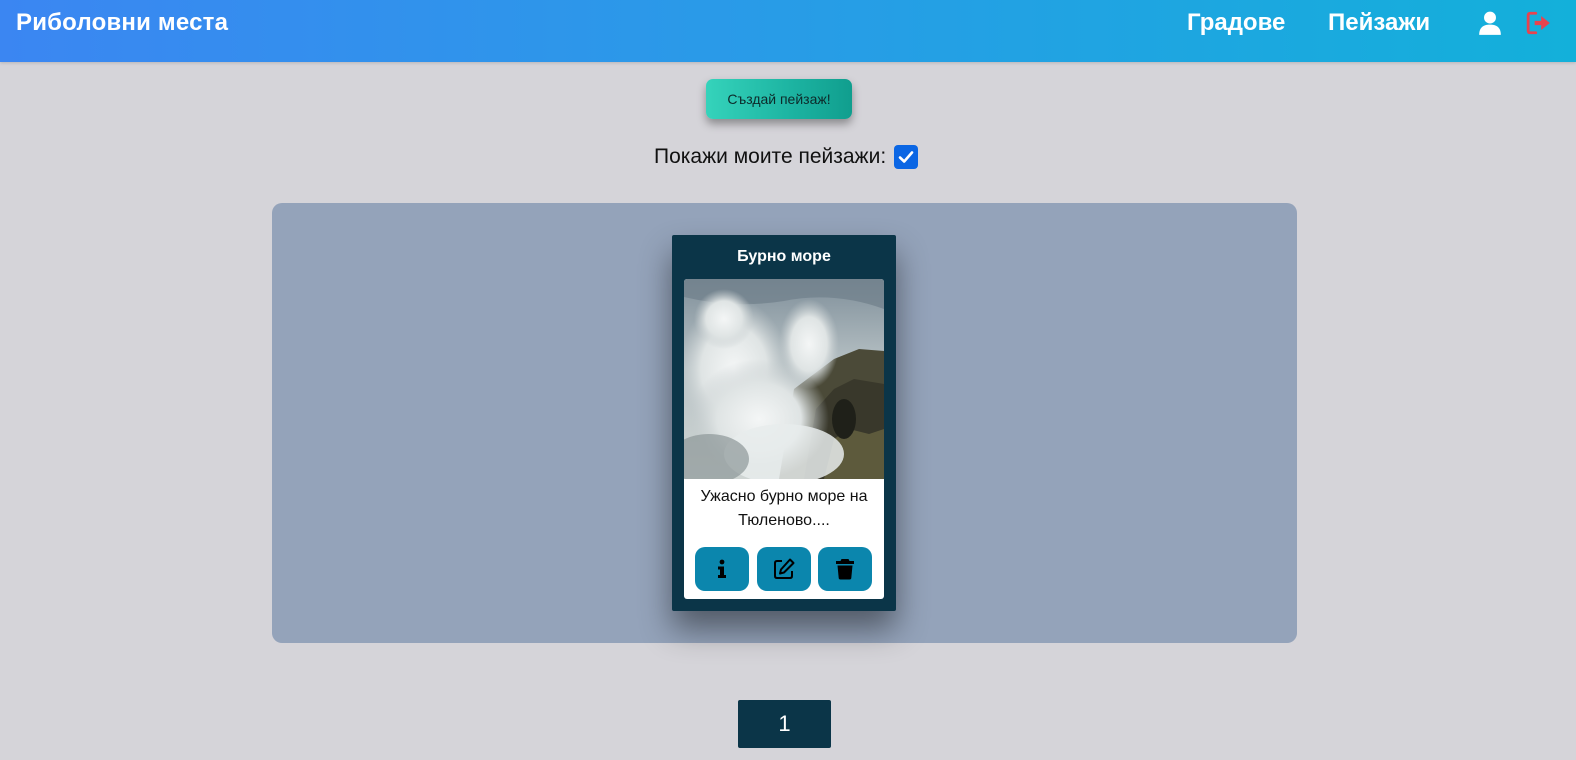 The width and height of the screenshot is (1576, 760). Describe the element at coordinates (788, 31) in the screenshot. I see `navbar: Риболовни места Градове Пейзажи` at that location.